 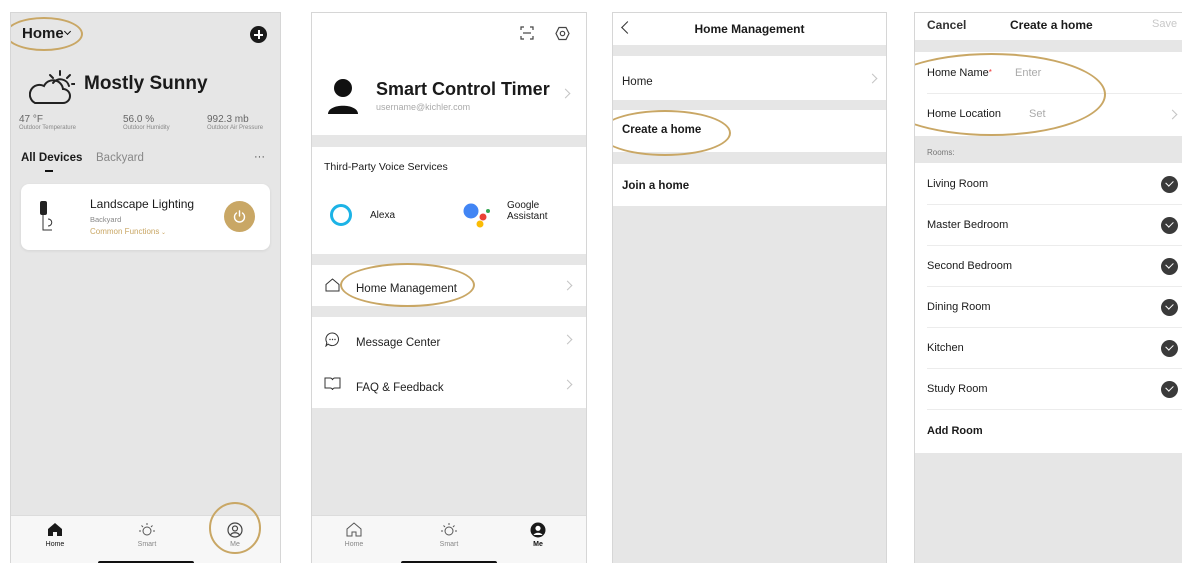 I want to click on alexa-label: Alexa, so click(x=383, y=215).